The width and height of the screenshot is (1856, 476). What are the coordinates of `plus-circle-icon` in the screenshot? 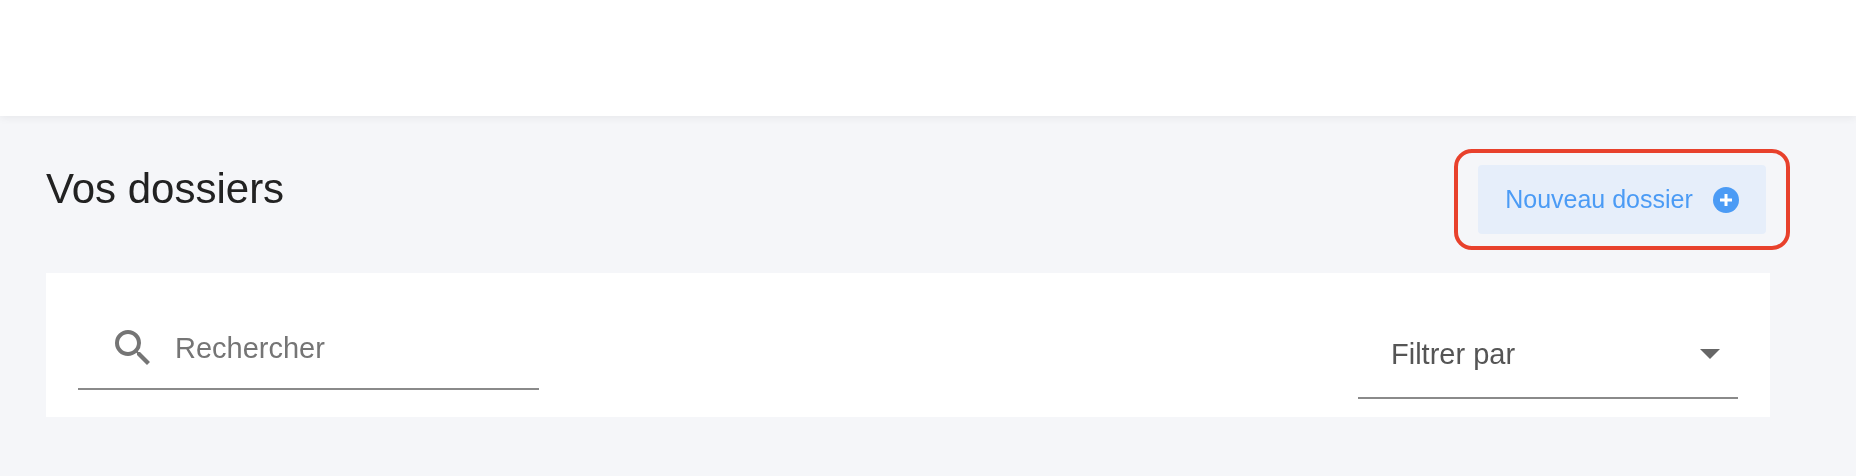 It's located at (1725, 199).